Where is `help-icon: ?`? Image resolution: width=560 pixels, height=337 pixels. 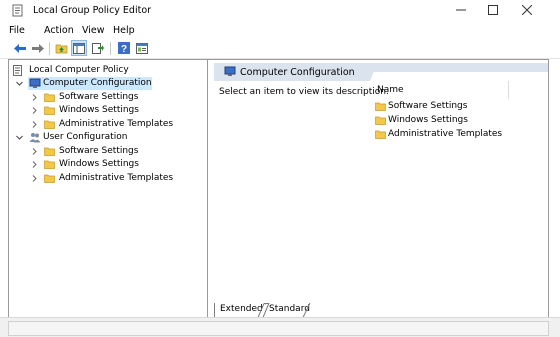
help-icon: ? is located at coordinates (124, 48).